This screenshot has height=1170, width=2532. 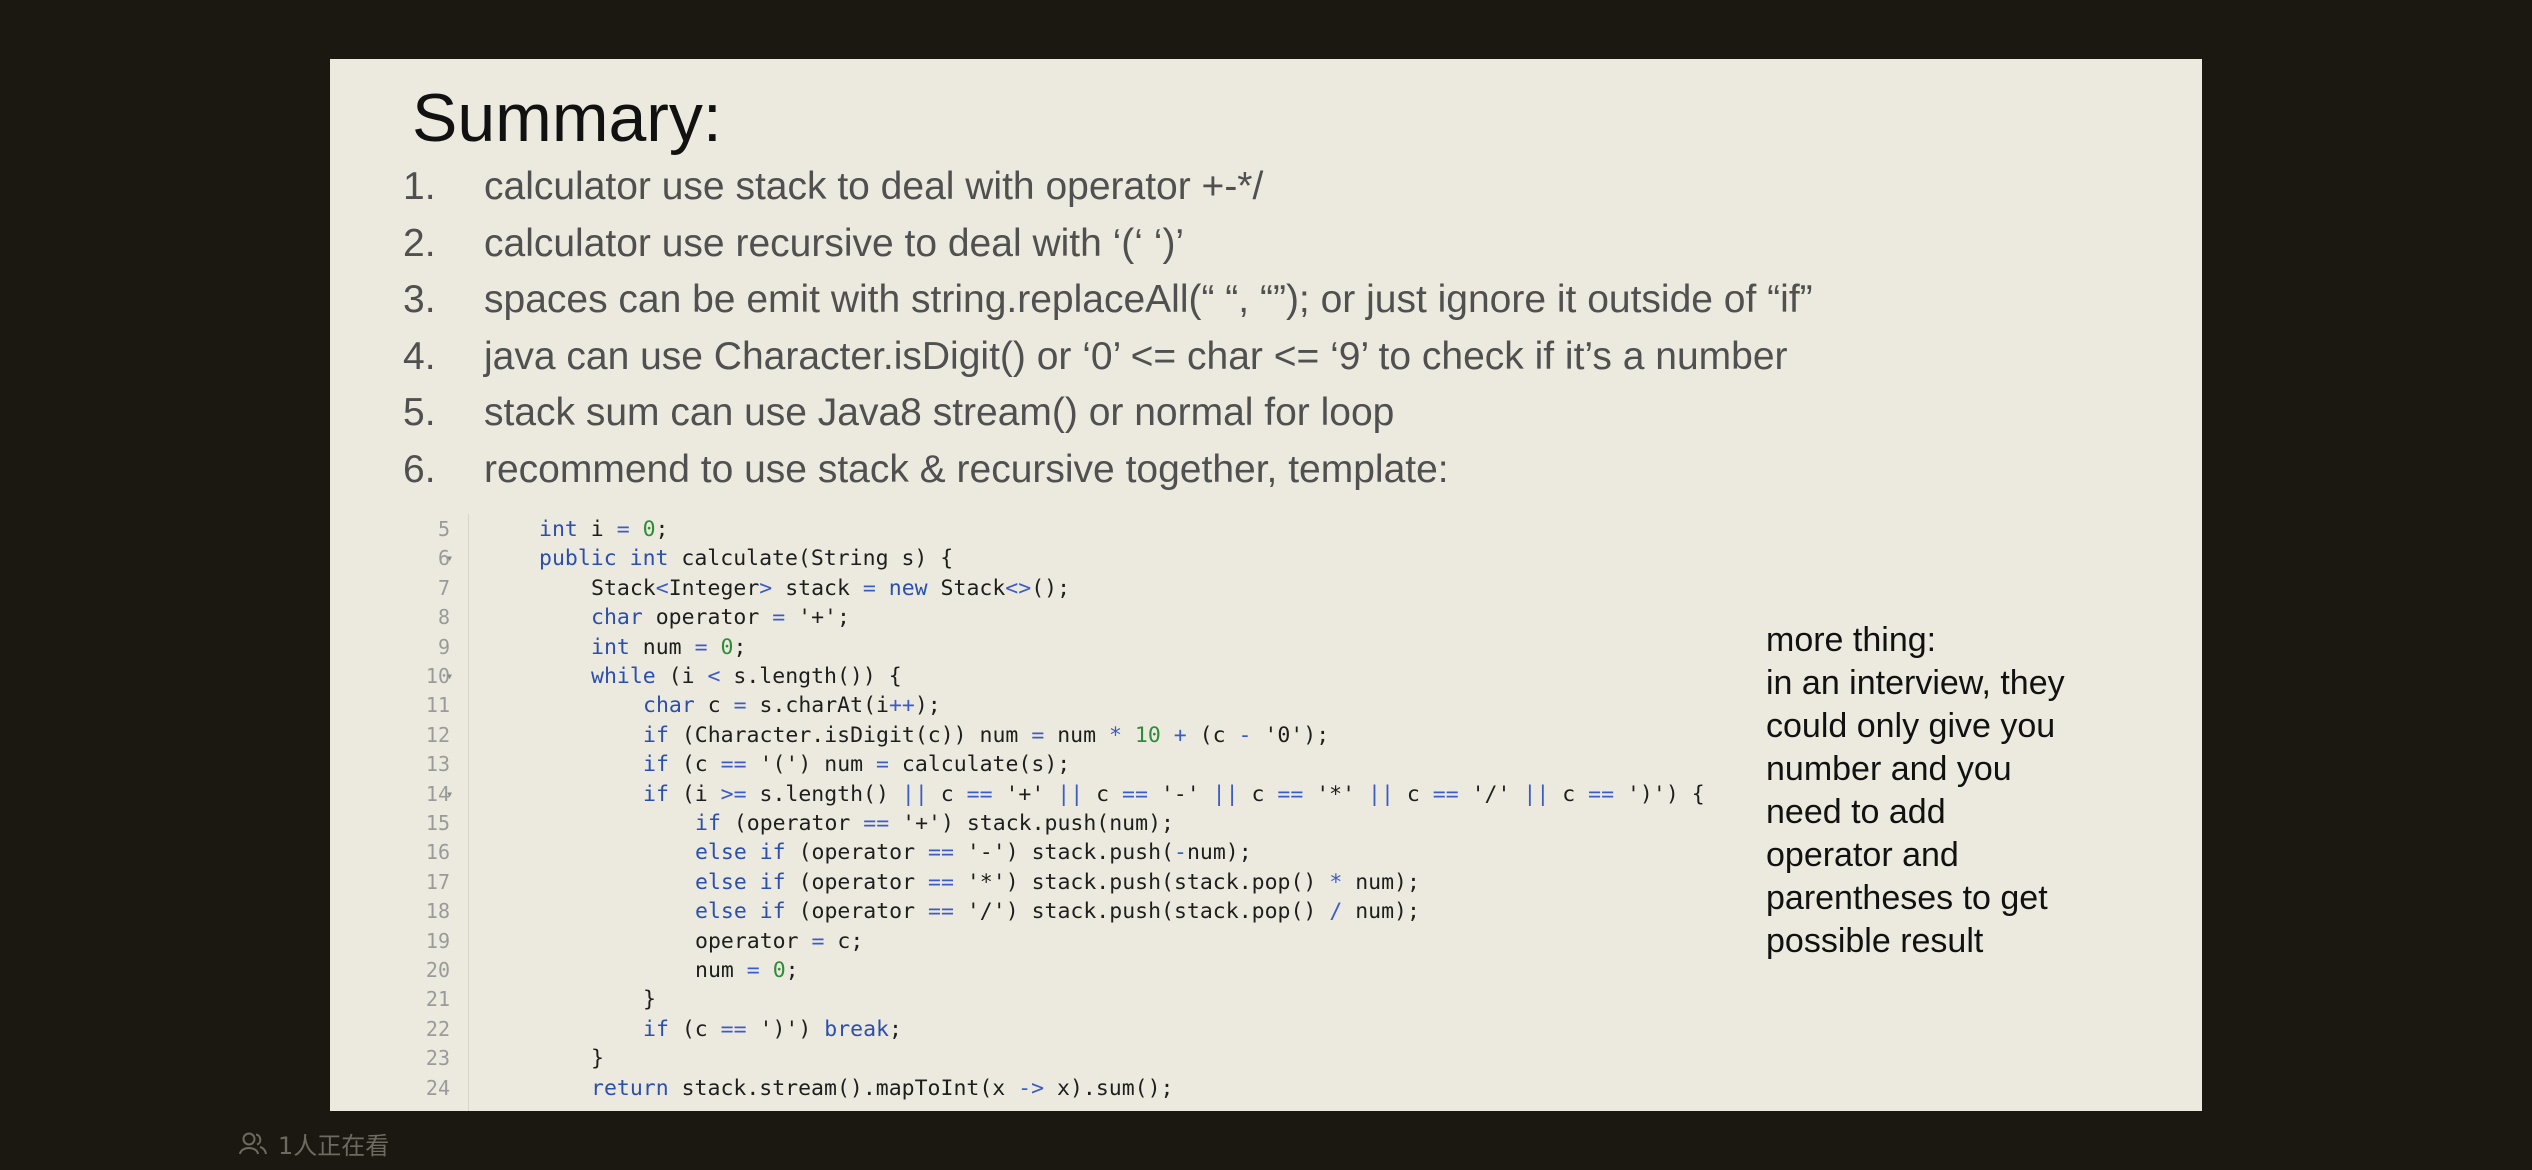 What do you see at coordinates (831, 588) in the screenshot?
I see `code-line-text: Stack<Integer> stack = new Stack<>();` at bounding box center [831, 588].